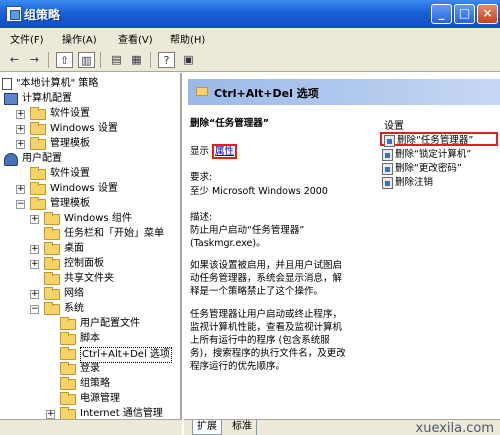  What do you see at coordinates (268, 353) in the screenshot?
I see `description-text: 务)，搜索程序的执行文件名，及更改` at bounding box center [268, 353].